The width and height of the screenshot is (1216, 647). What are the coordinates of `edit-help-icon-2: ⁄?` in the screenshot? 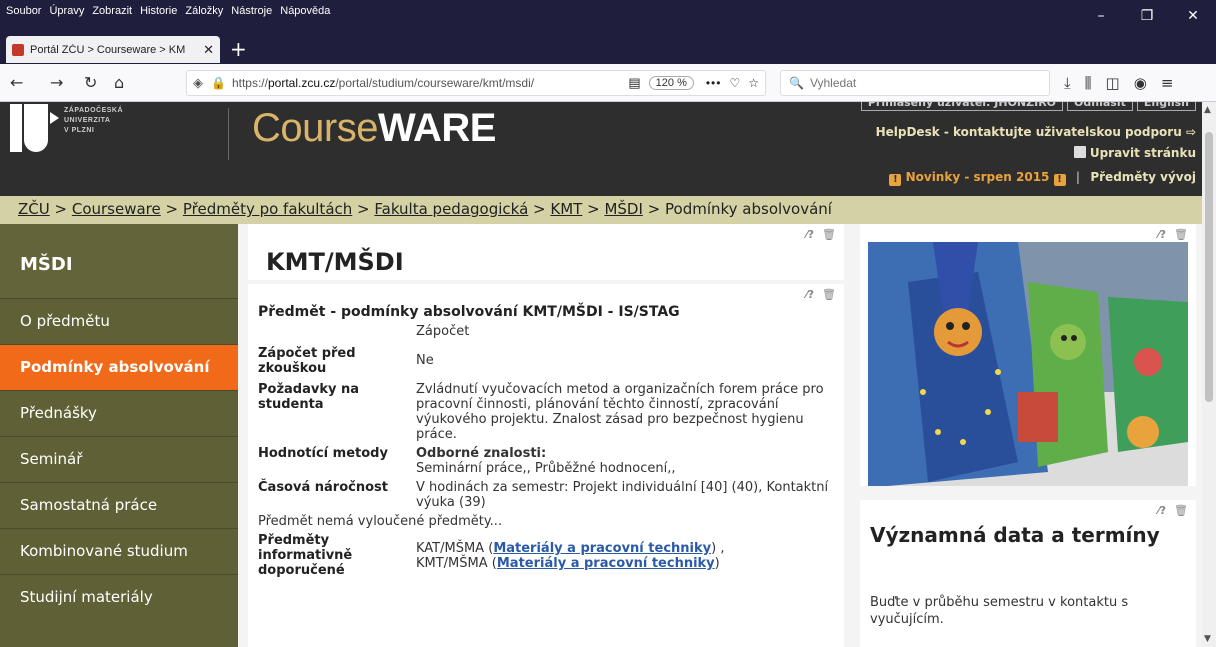 It's located at (810, 294).